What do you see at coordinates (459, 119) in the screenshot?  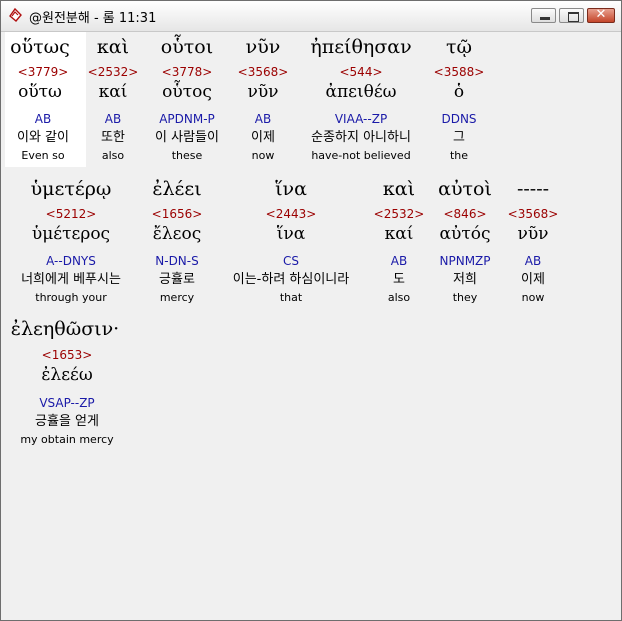 I see `parsing-code: DDNS` at bounding box center [459, 119].